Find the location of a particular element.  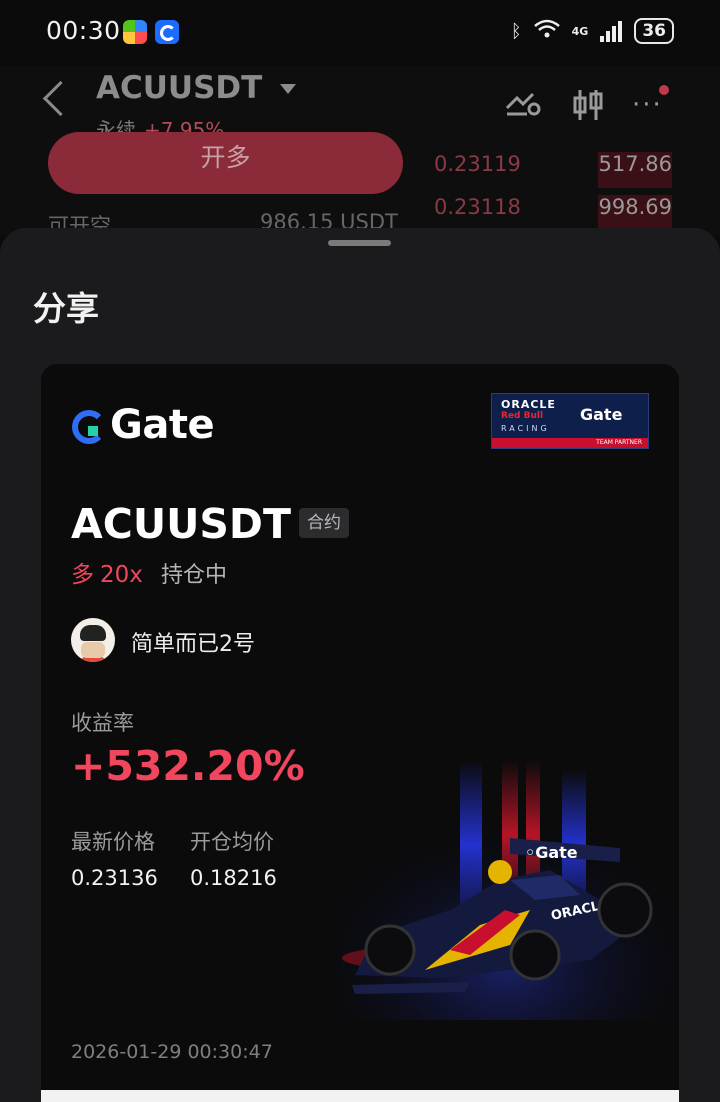

yield-label: 收益率 is located at coordinates (102, 723).